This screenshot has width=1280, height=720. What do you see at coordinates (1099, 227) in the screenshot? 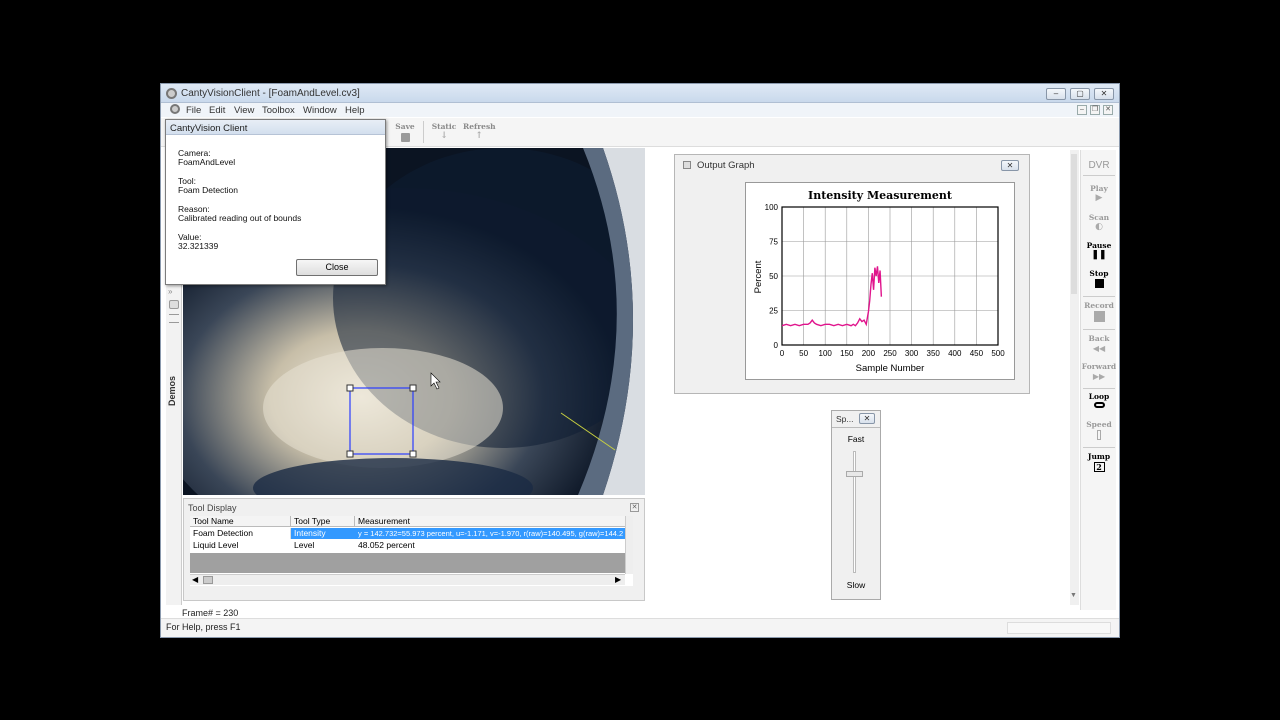
I see `scan-icon: ◐` at bounding box center [1099, 227].